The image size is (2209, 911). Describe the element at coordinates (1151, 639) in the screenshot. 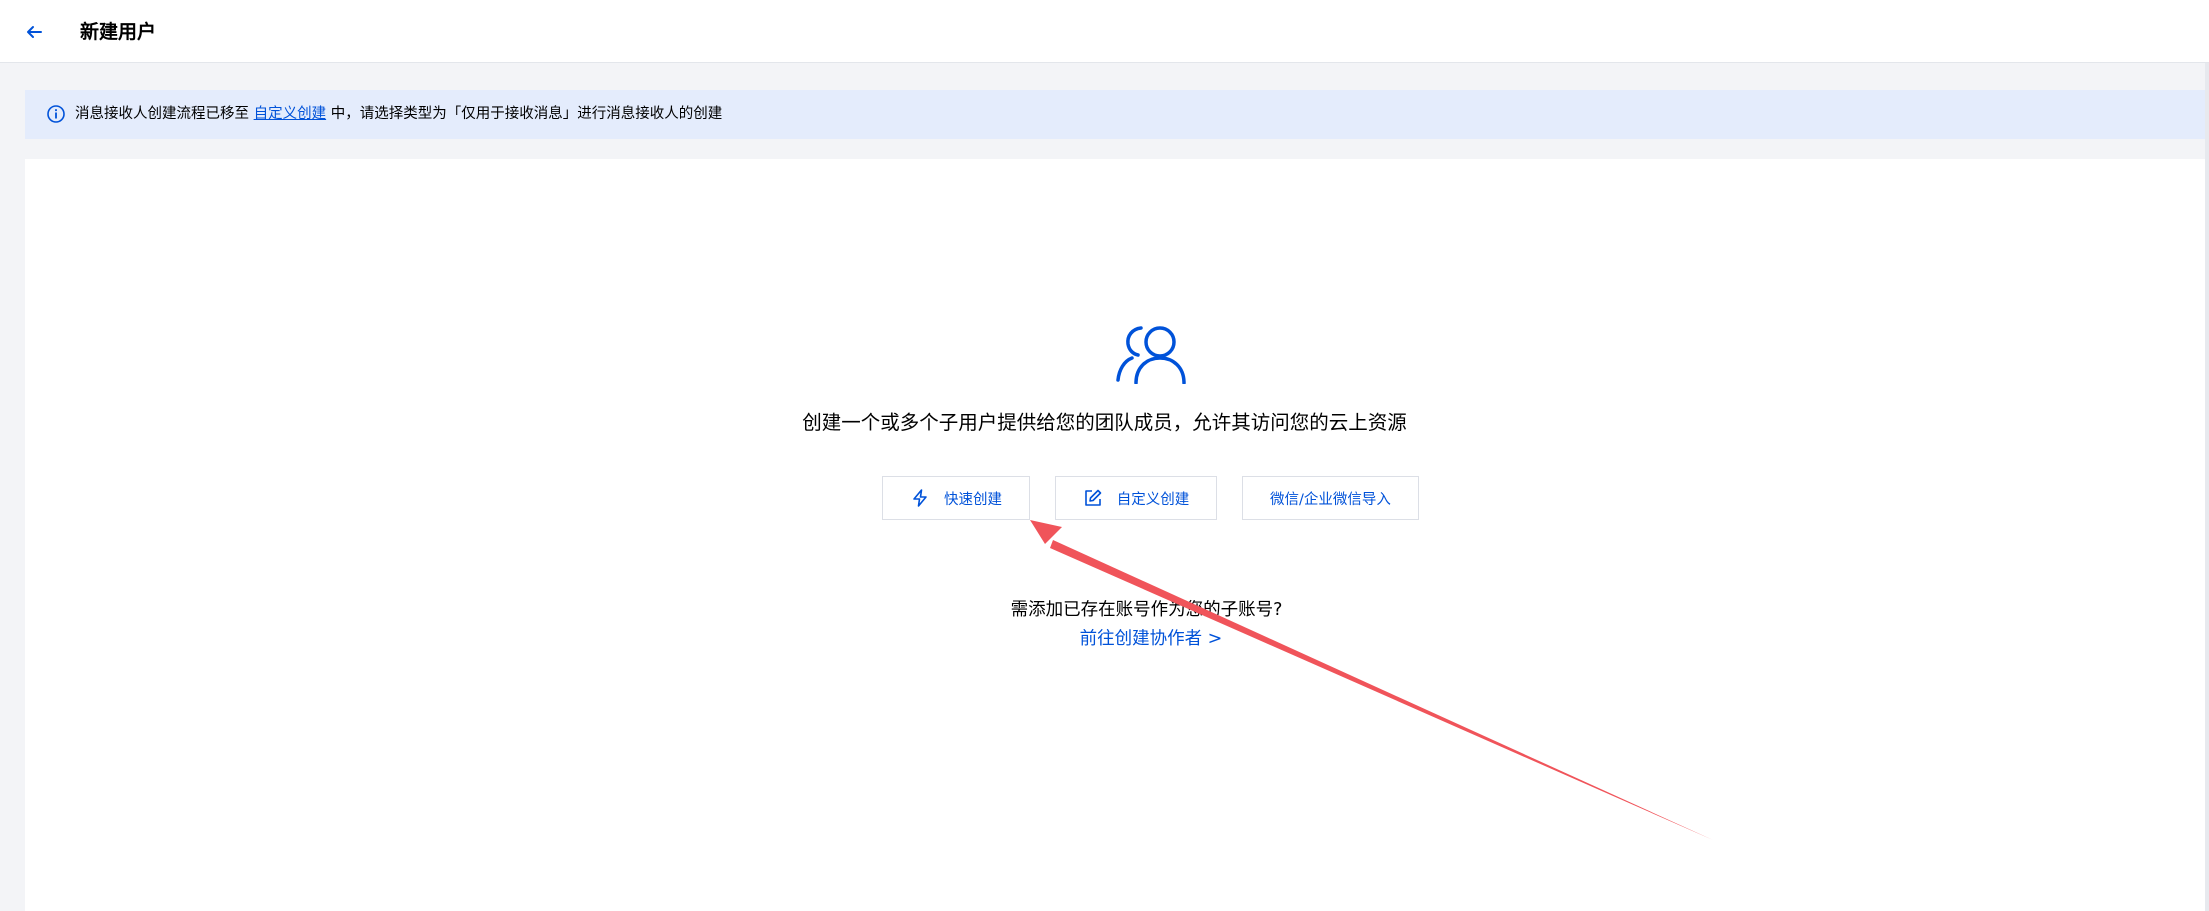

I see `create-collaborator-link: 前往创建协作者 >` at that location.